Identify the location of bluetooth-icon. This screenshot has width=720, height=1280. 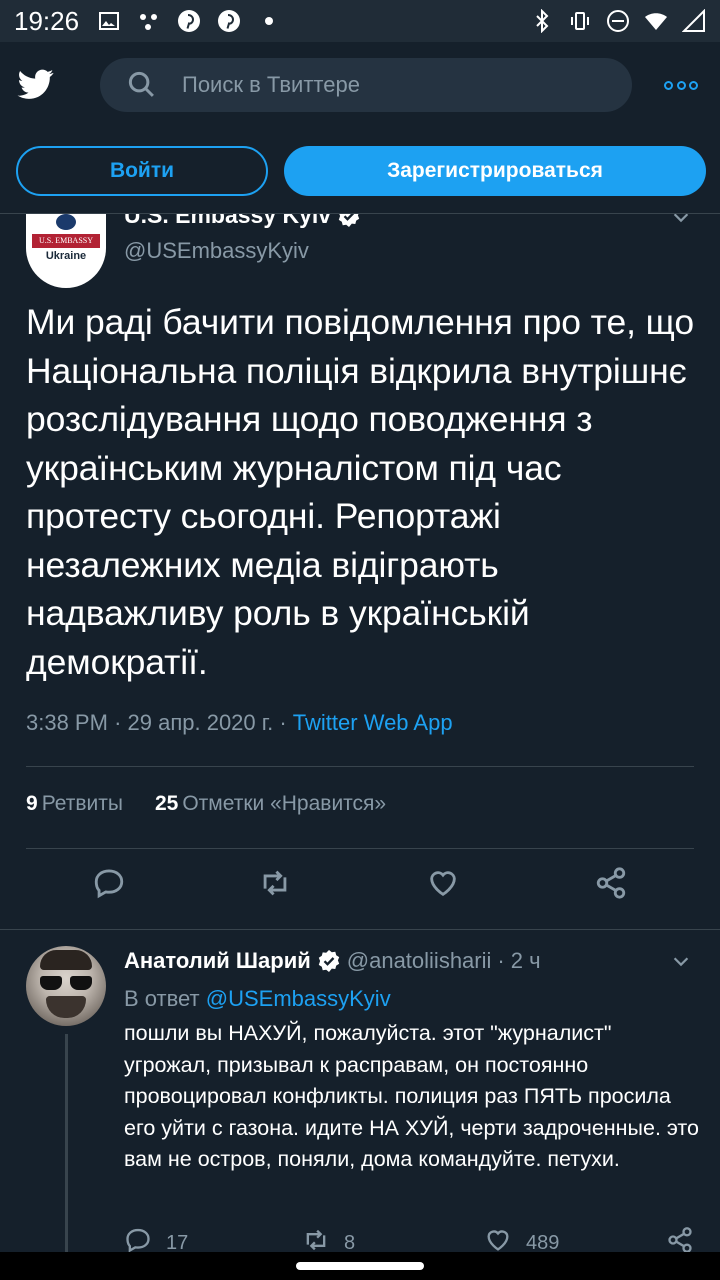
(542, 21).